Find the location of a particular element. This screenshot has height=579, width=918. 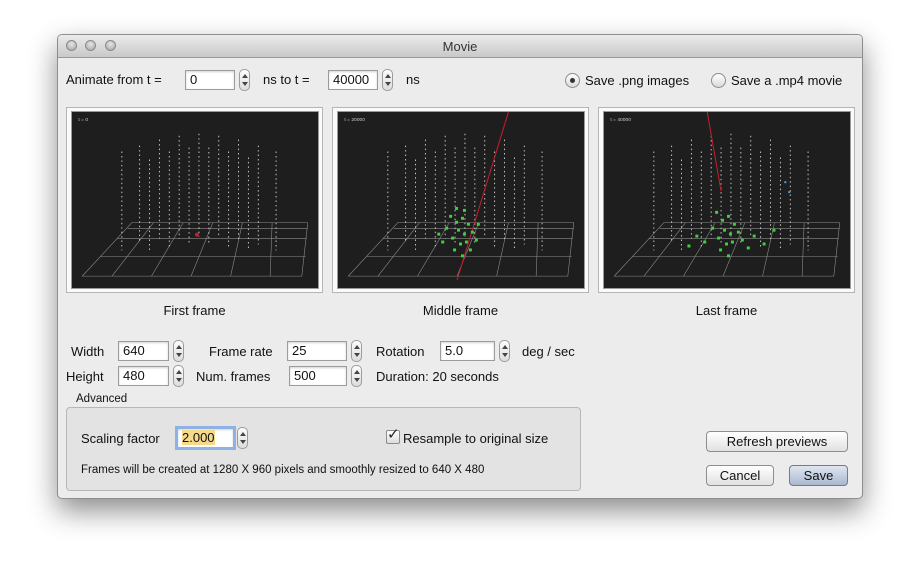

middle-frame-panel: t = 20000 is located at coordinates (460, 200).